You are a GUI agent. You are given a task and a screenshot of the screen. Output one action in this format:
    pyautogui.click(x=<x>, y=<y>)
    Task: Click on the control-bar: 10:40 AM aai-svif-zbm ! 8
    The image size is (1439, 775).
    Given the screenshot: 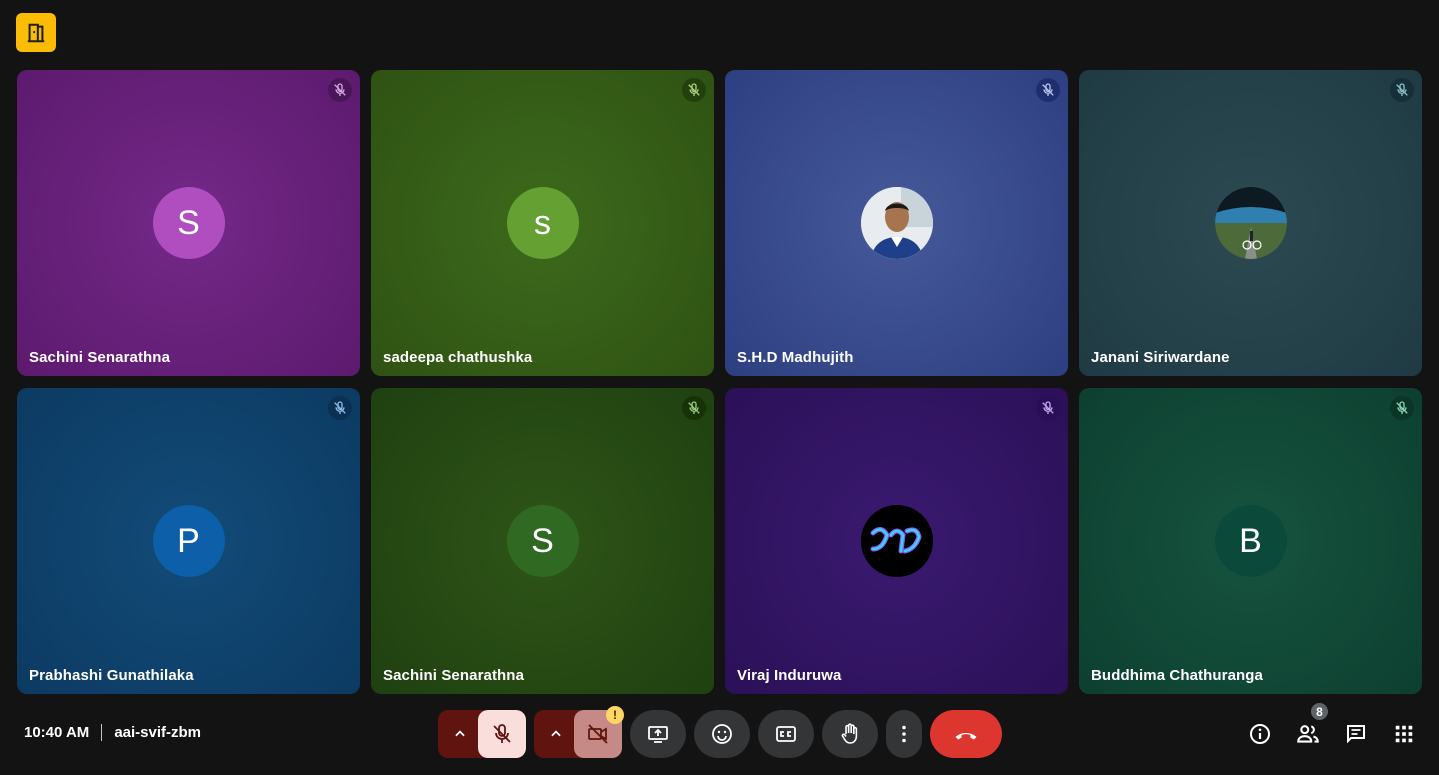 What is the action you would take?
    pyautogui.click(x=719, y=737)
    